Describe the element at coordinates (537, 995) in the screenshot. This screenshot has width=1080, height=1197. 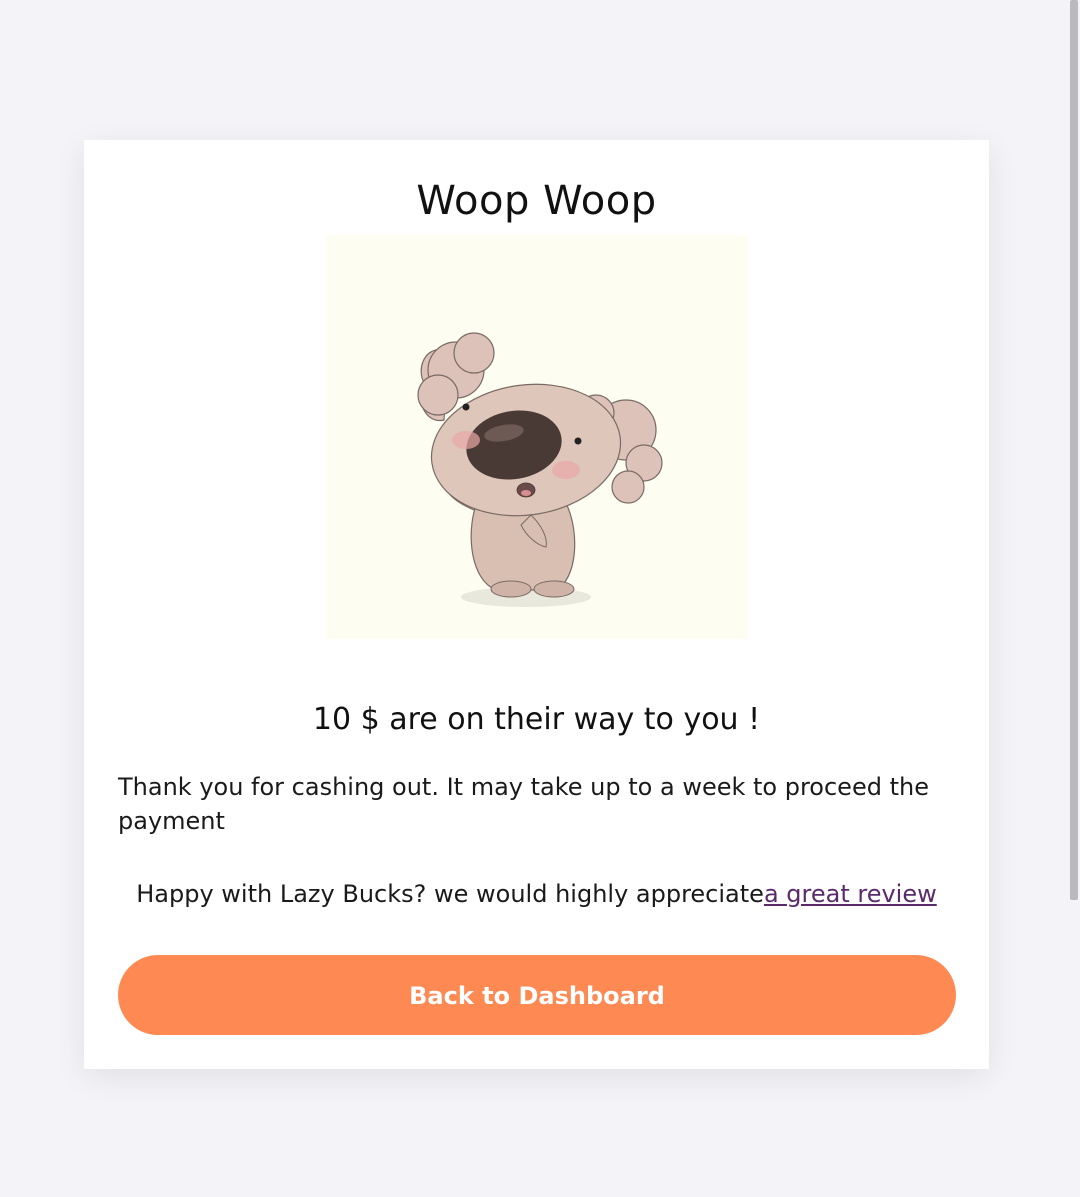
I see `back-to-dashboard-button: Back to Dashboard` at that location.